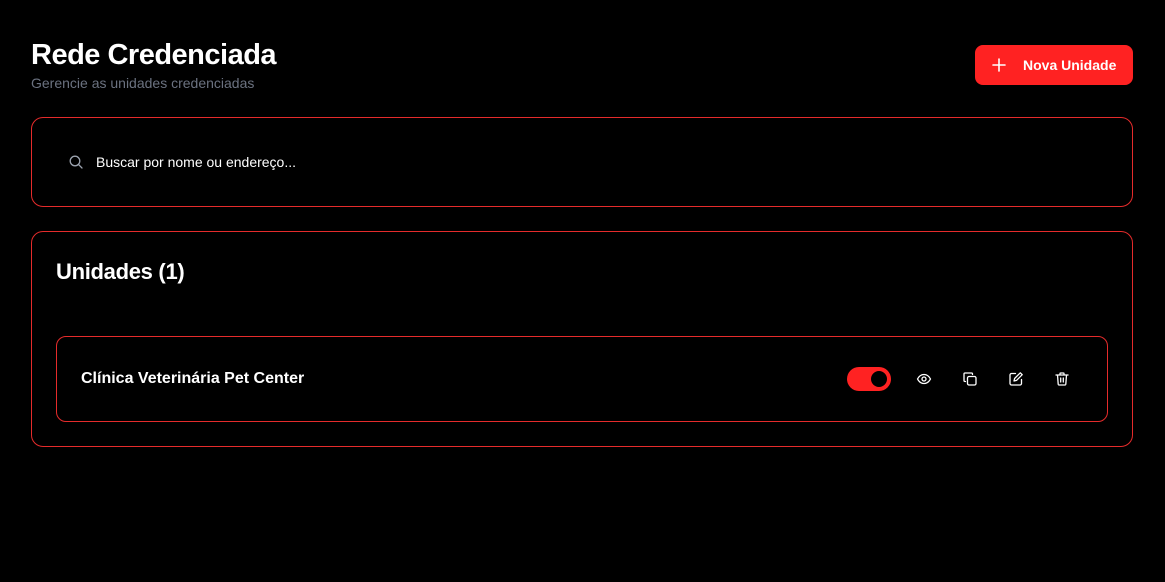 This screenshot has width=1165, height=582. What do you see at coordinates (1016, 379) in the screenshot?
I see `edit-icon` at bounding box center [1016, 379].